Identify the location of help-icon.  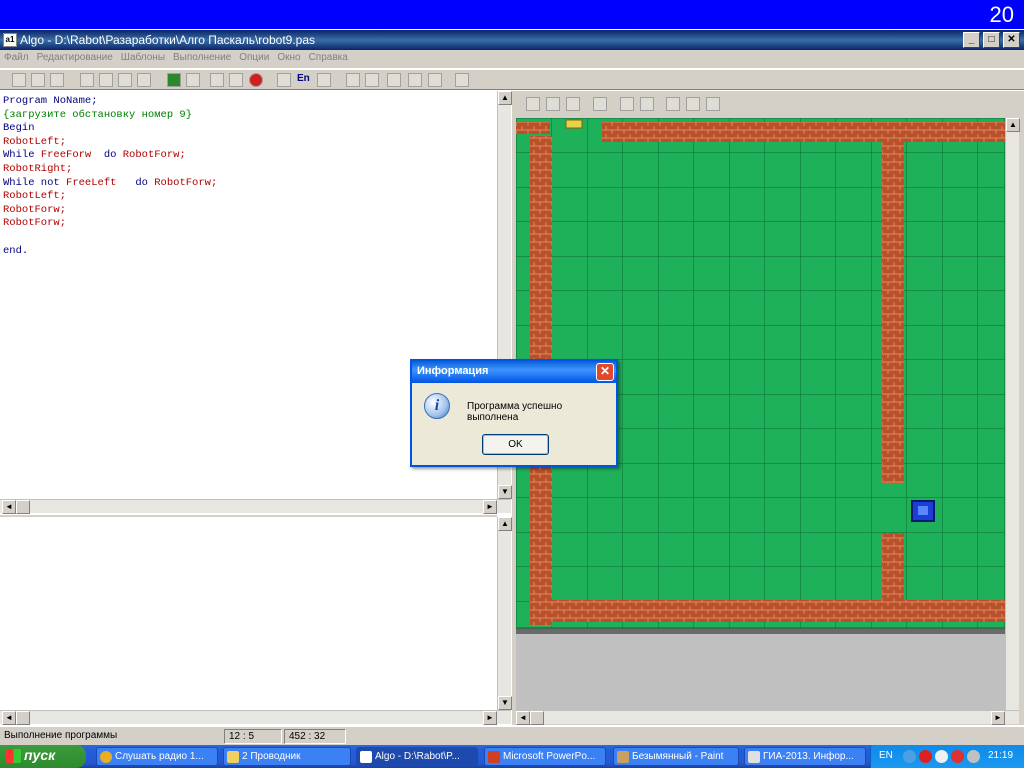
(462, 80).